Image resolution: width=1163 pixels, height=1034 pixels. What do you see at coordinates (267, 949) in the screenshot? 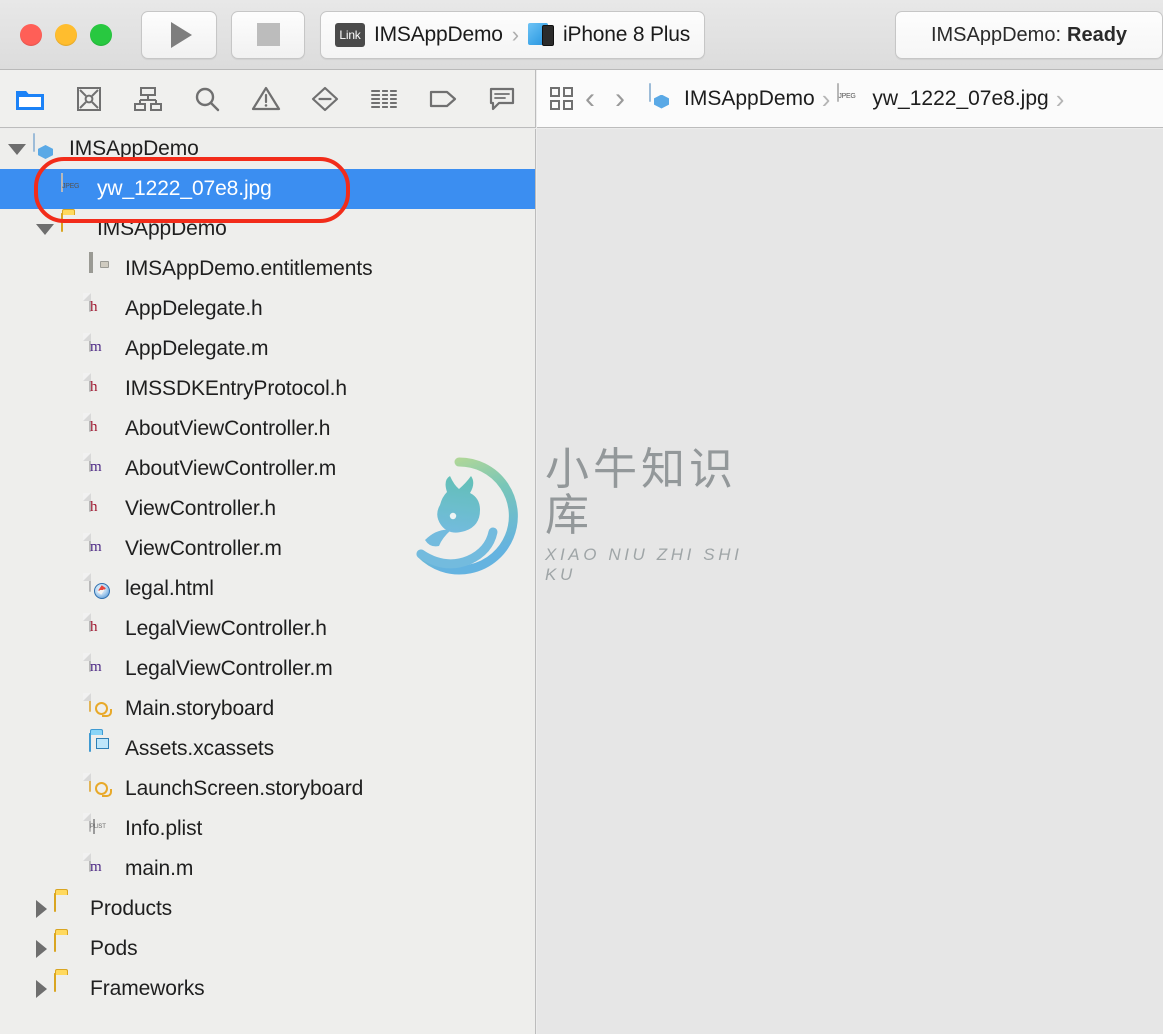
I see `navigator-row: Pods` at bounding box center [267, 949].